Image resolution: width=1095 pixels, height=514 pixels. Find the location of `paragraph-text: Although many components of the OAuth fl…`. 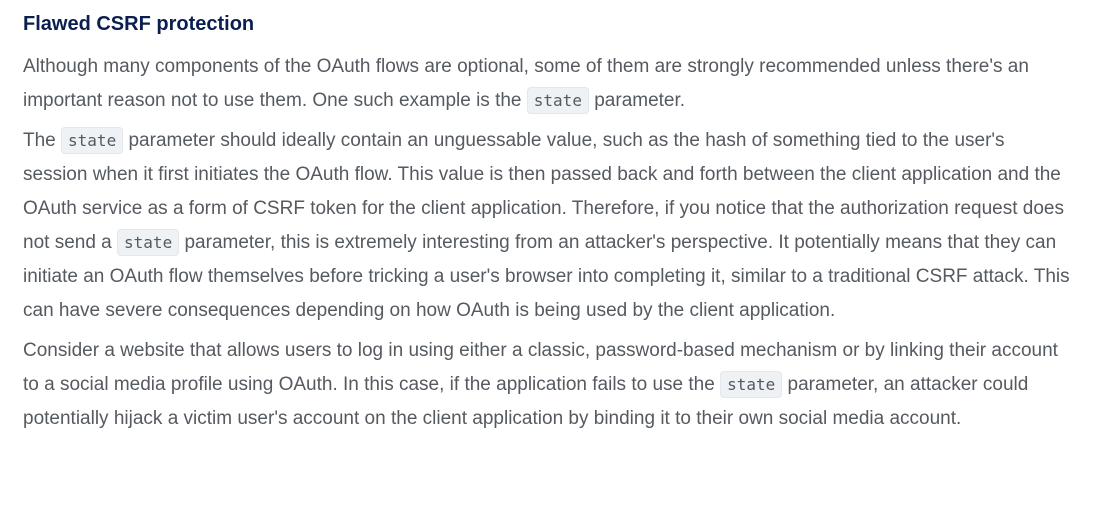

paragraph-text: Although many components of the OAuth fl… is located at coordinates (526, 83).